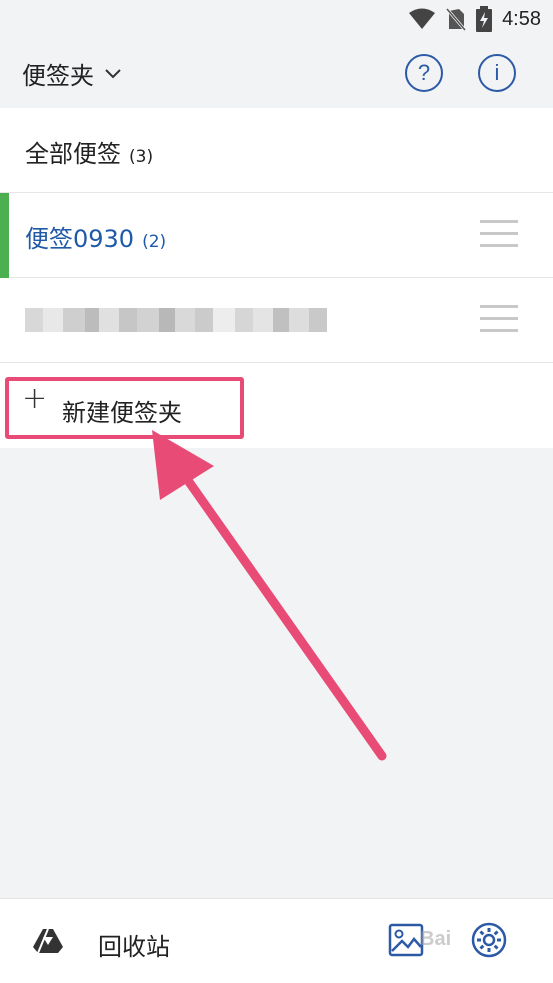 The width and height of the screenshot is (553, 983). I want to click on help-icon: ?, so click(424, 72).